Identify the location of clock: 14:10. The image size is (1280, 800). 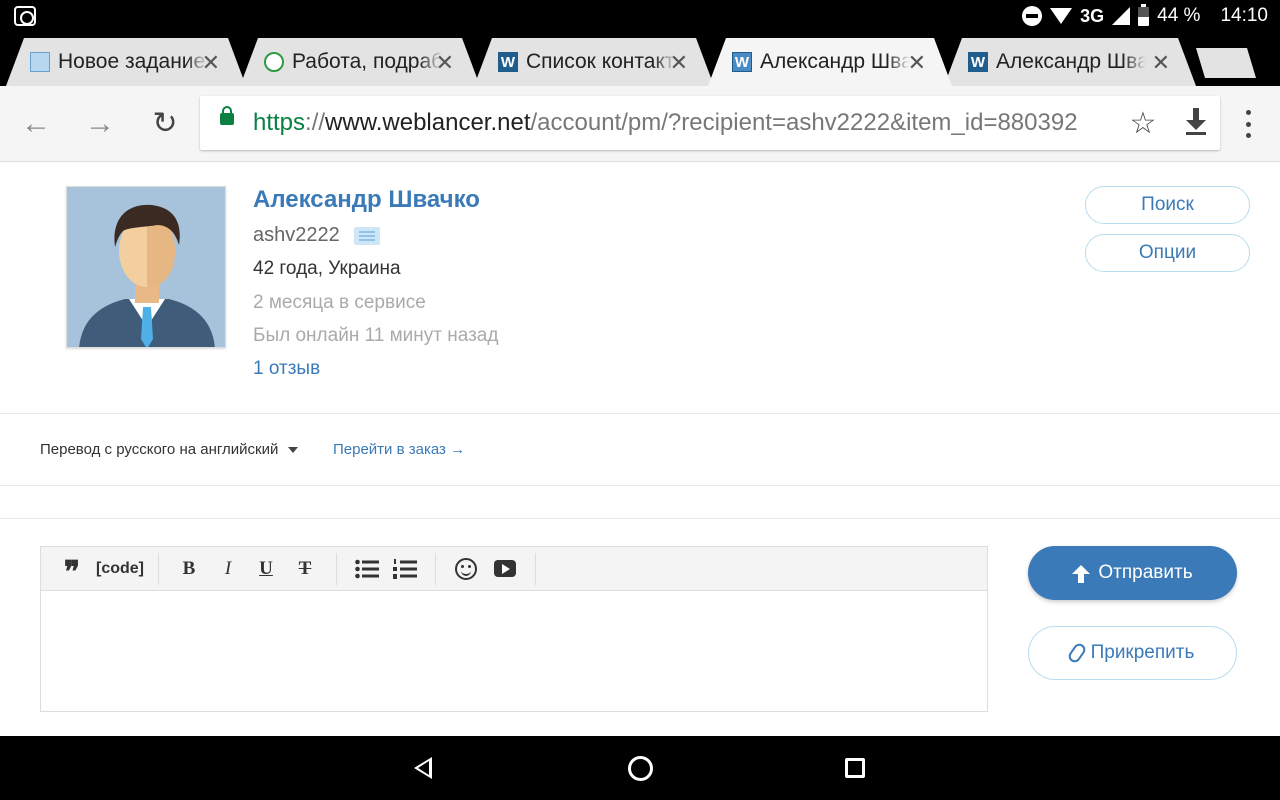
(1244, 15).